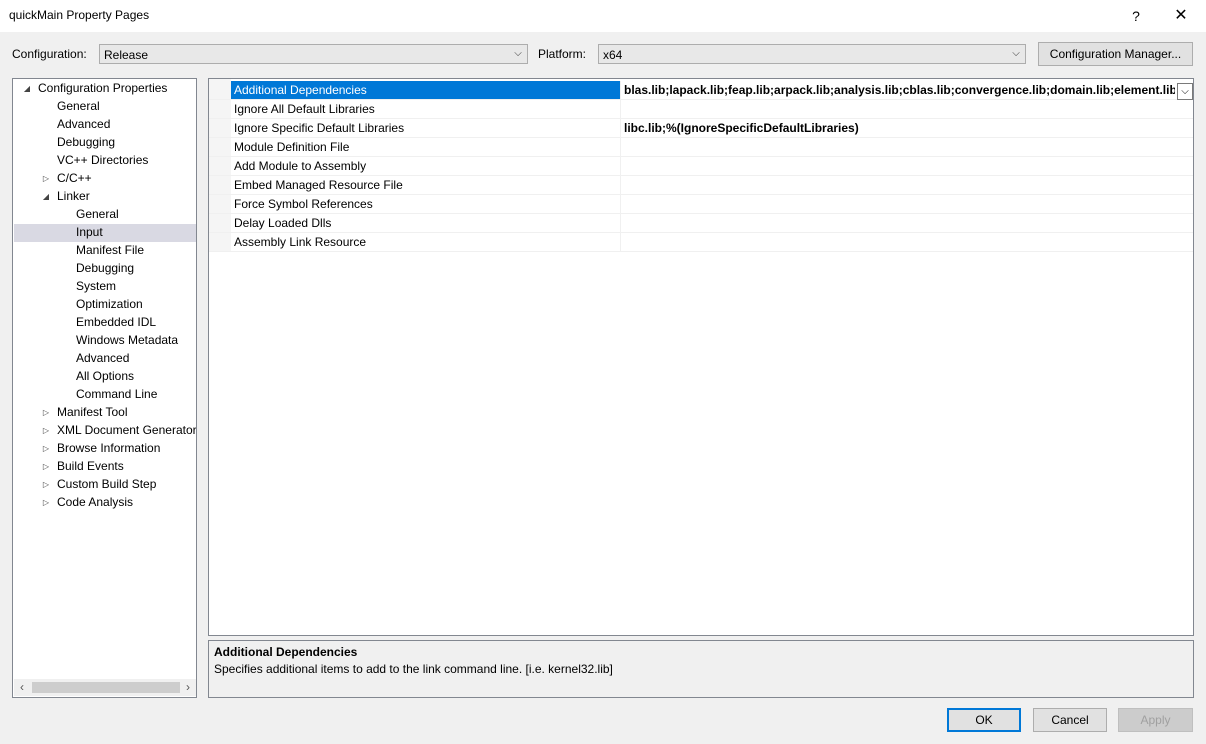 The width and height of the screenshot is (1206, 744). I want to click on property-name: Additional Dependencies, so click(425, 90).